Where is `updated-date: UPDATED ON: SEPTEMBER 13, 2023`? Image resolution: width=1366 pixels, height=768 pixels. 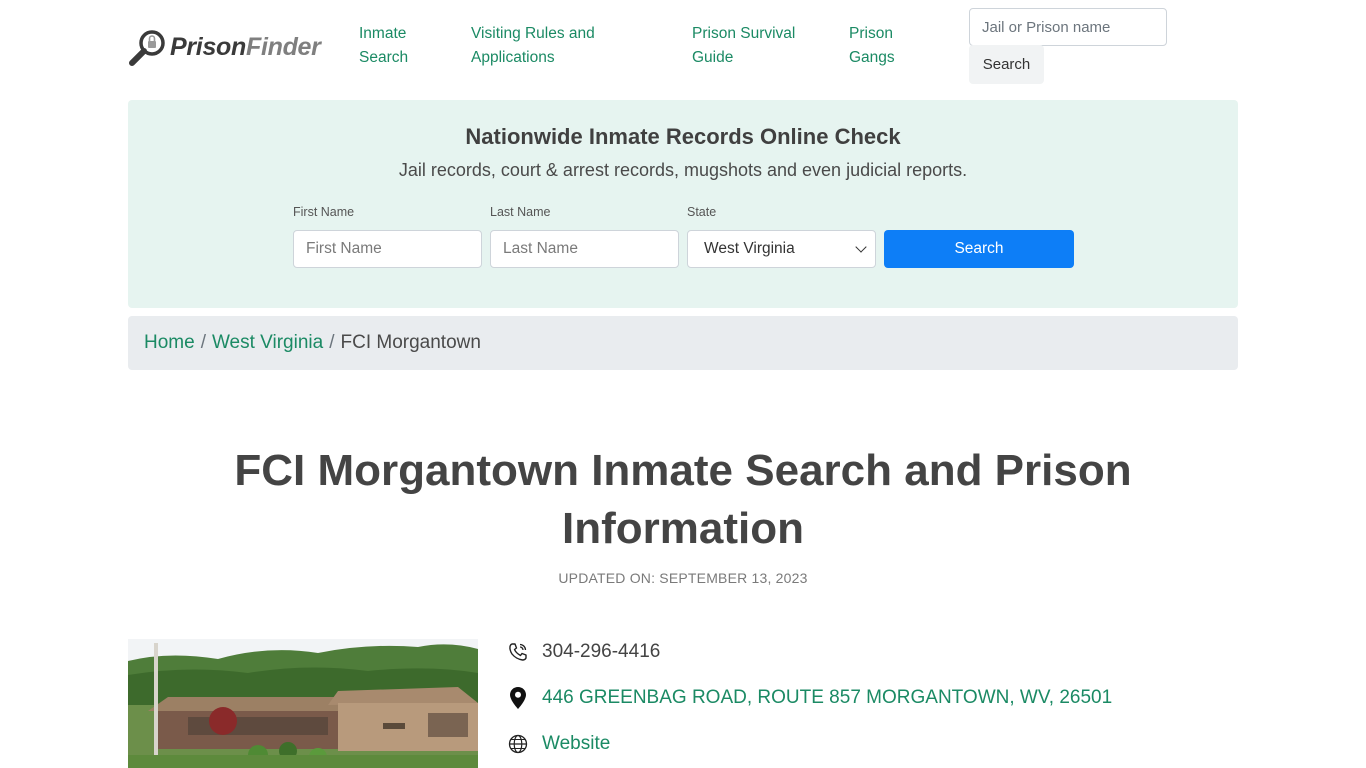 updated-date: UPDATED ON: SEPTEMBER 13, 2023 is located at coordinates (683, 578).